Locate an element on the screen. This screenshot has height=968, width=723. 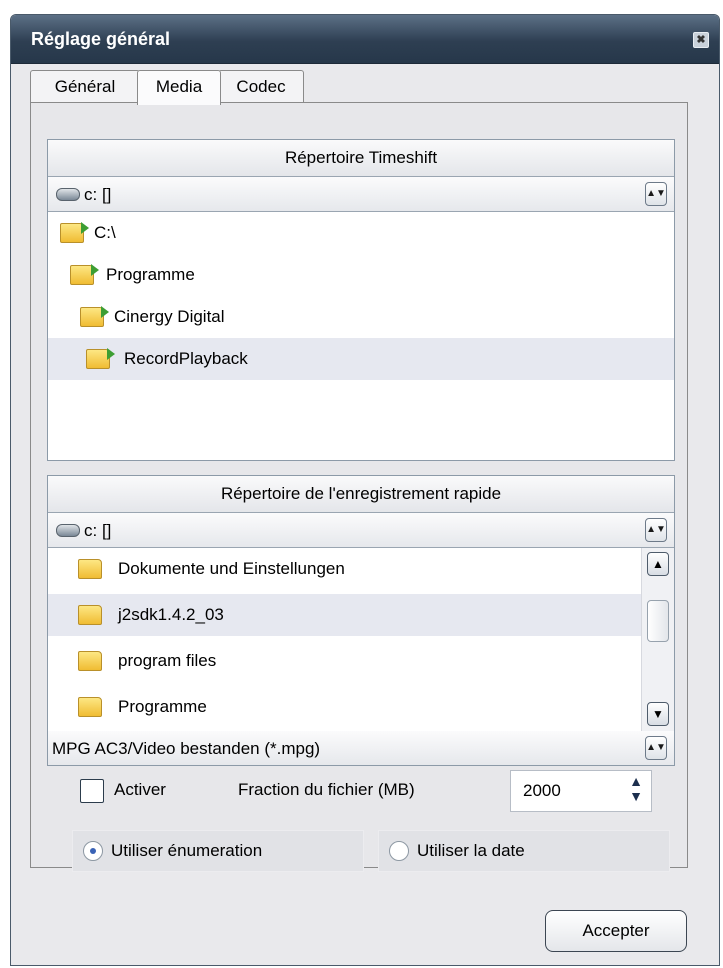
timeshift-drive-select: c: [] ▲▼ is located at coordinates (361, 194).